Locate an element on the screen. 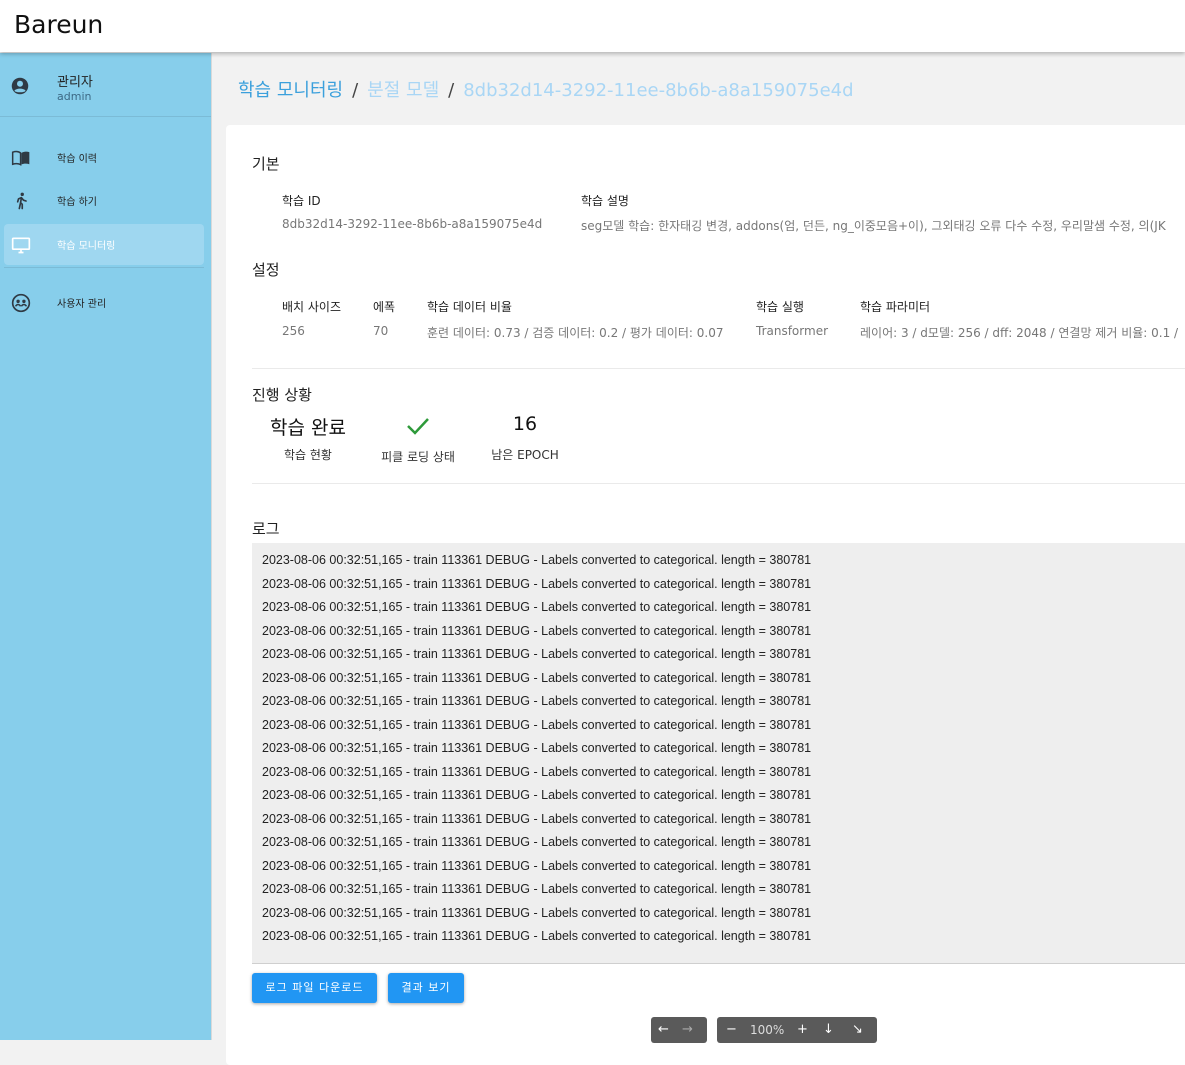  users-icon is located at coordinates (21, 303).